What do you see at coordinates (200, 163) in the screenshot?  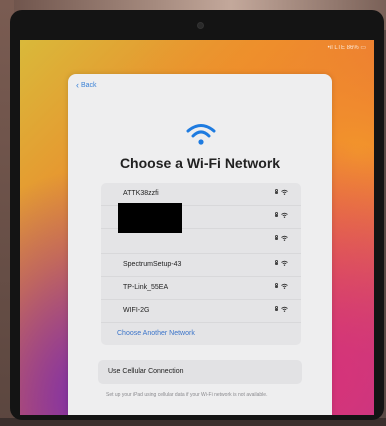 I see `page-title: Choose a Wi-Fi Network` at bounding box center [200, 163].